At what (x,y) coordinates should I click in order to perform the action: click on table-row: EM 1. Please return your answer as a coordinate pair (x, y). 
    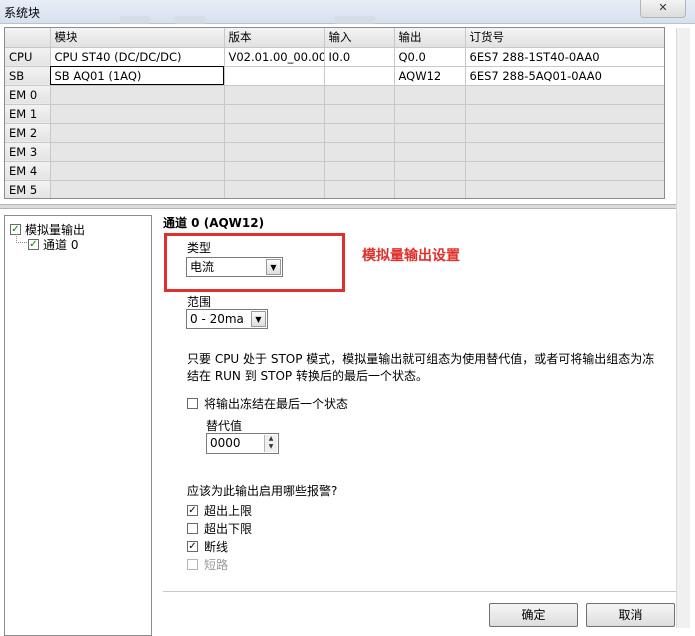
    Looking at the image, I should click on (334, 114).